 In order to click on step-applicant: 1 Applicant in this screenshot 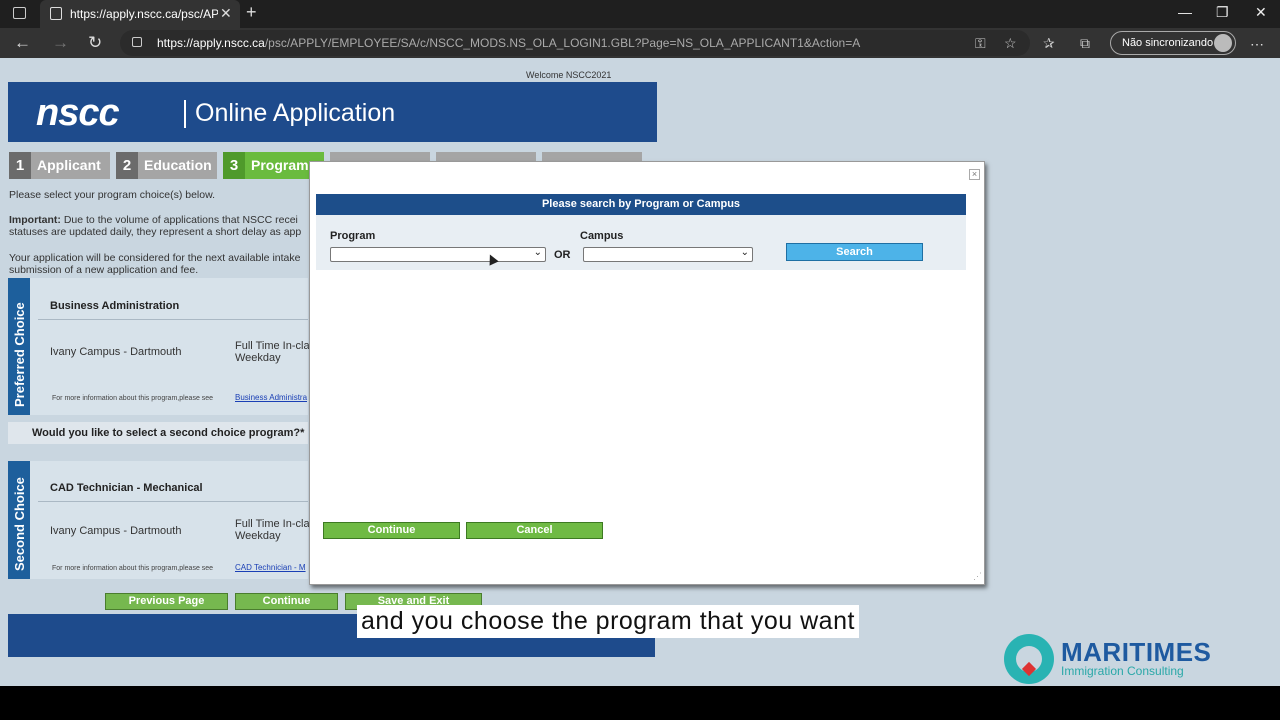, I will do `click(59, 165)`.